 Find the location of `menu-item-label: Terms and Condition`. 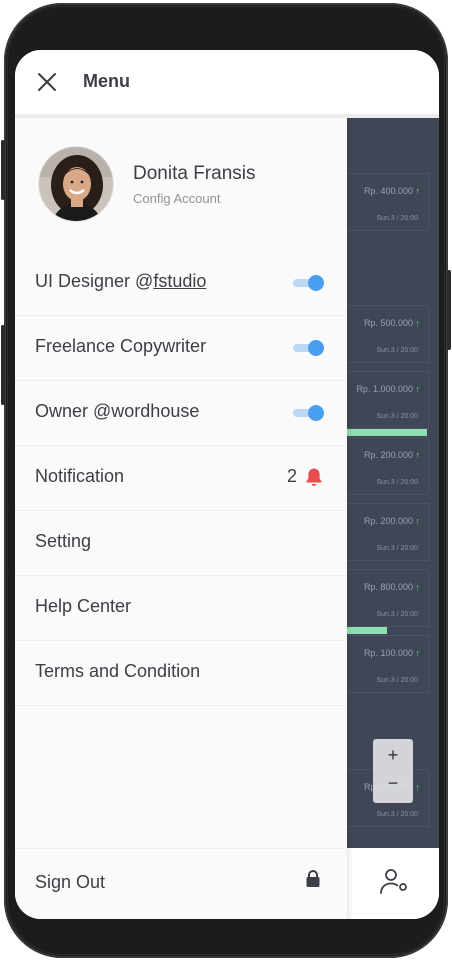

menu-item-label: Terms and Condition is located at coordinates (118, 671).